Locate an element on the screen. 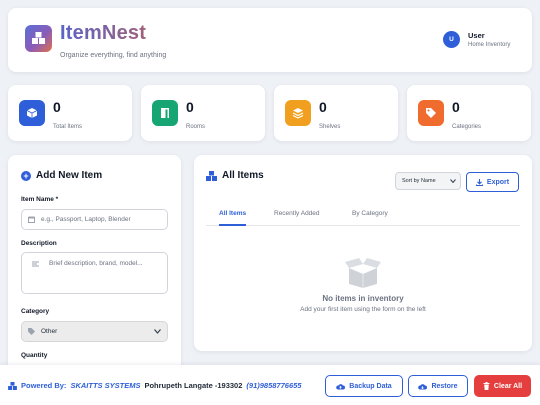 Image resolution: width=540 pixels, height=405 pixels. restore-button: Restore is located at coordinates (438, 386).